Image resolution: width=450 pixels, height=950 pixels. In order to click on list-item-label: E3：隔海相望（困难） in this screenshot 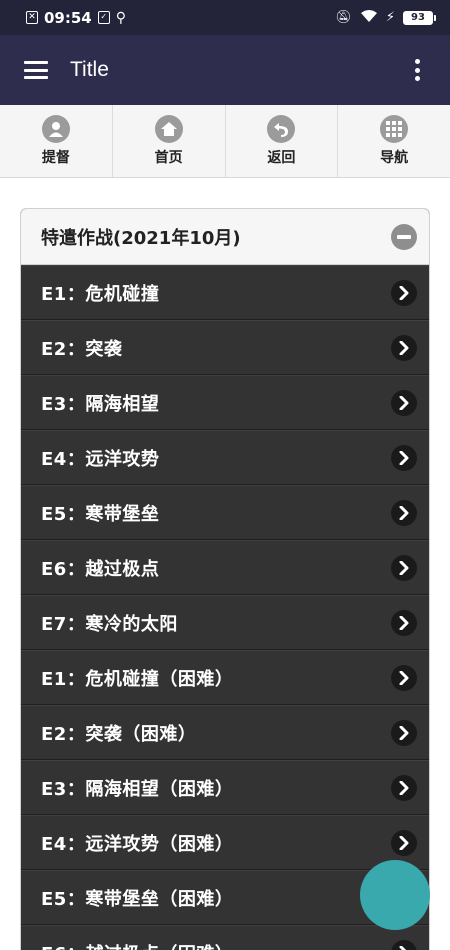, I will do `click(137, 789)`.